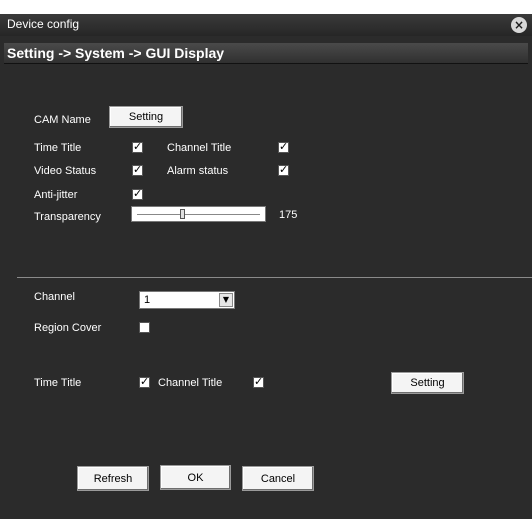 The width and height of the screenshot is (532, 519). I want to click on breadcrumb-text: Setting -> System -> GUI Display, so click(116, 53).